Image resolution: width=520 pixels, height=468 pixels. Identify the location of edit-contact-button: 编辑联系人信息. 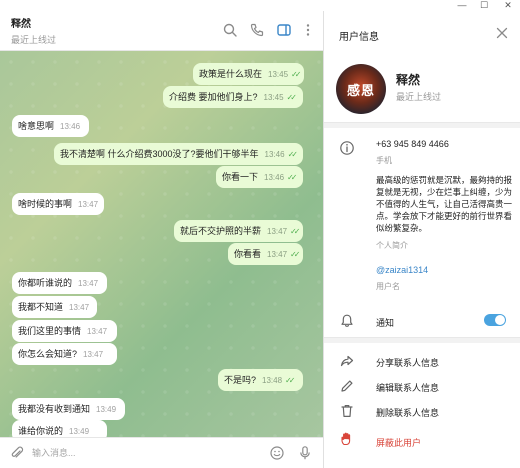
(407, 387).